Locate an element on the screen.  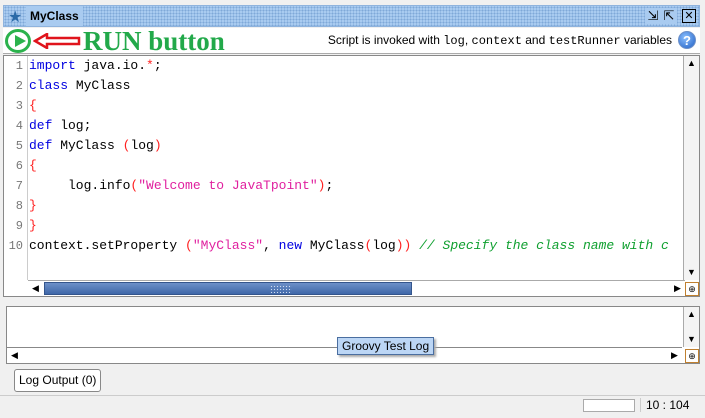
line-number: 5 is located at coordinates (19, 146).